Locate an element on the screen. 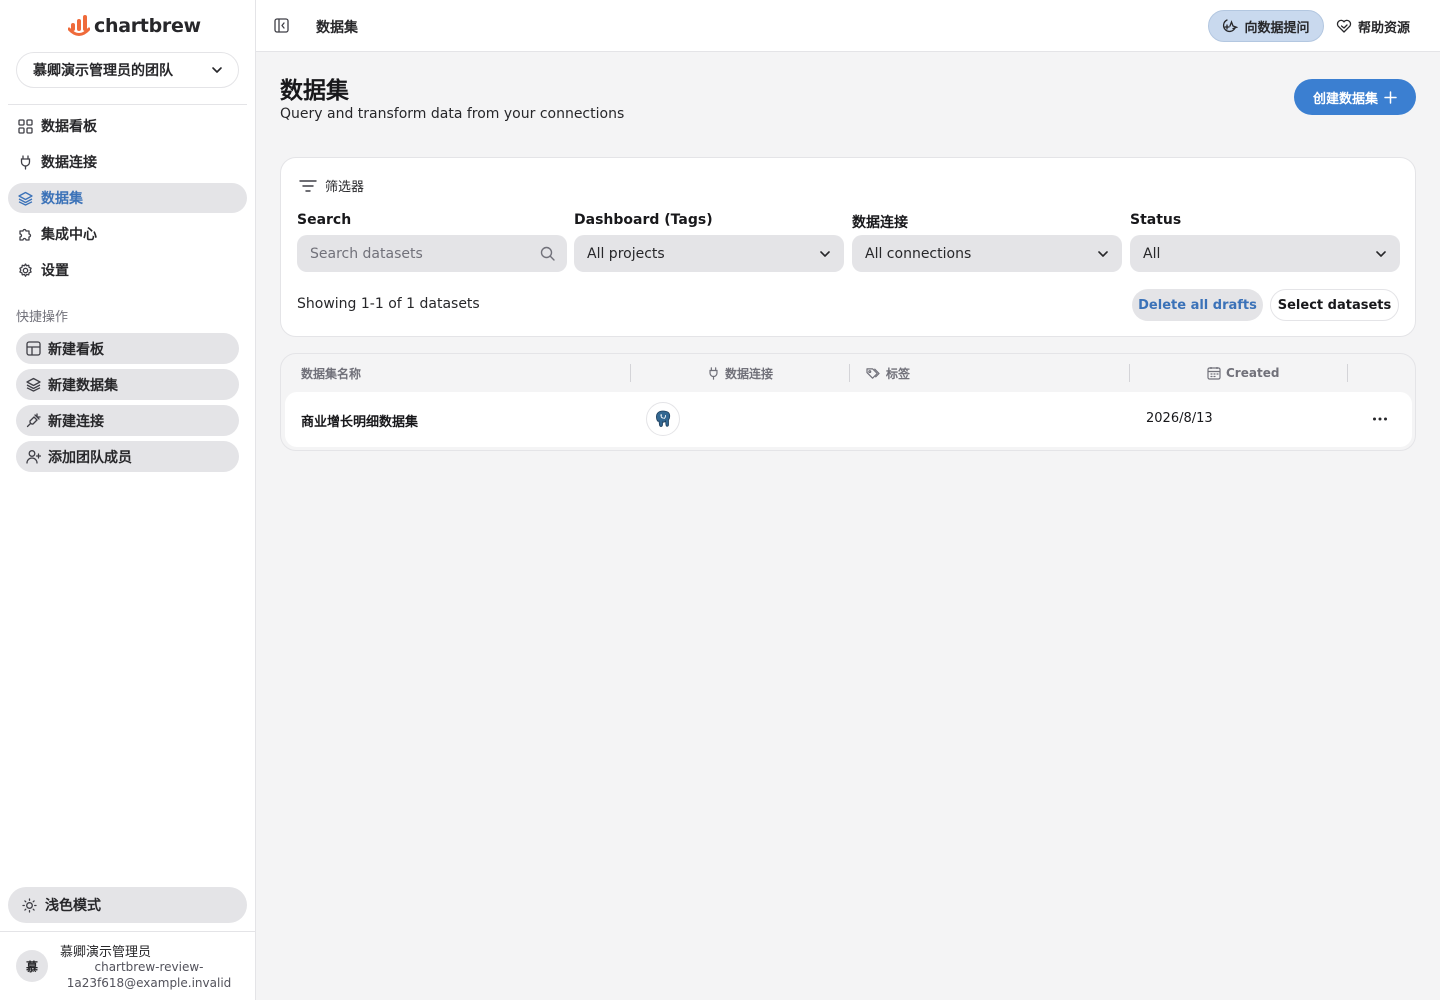 The height and width of the screenshot is (1000, 1440). select-datasets-button: Select datasets is located at coordinates (1334, 305).